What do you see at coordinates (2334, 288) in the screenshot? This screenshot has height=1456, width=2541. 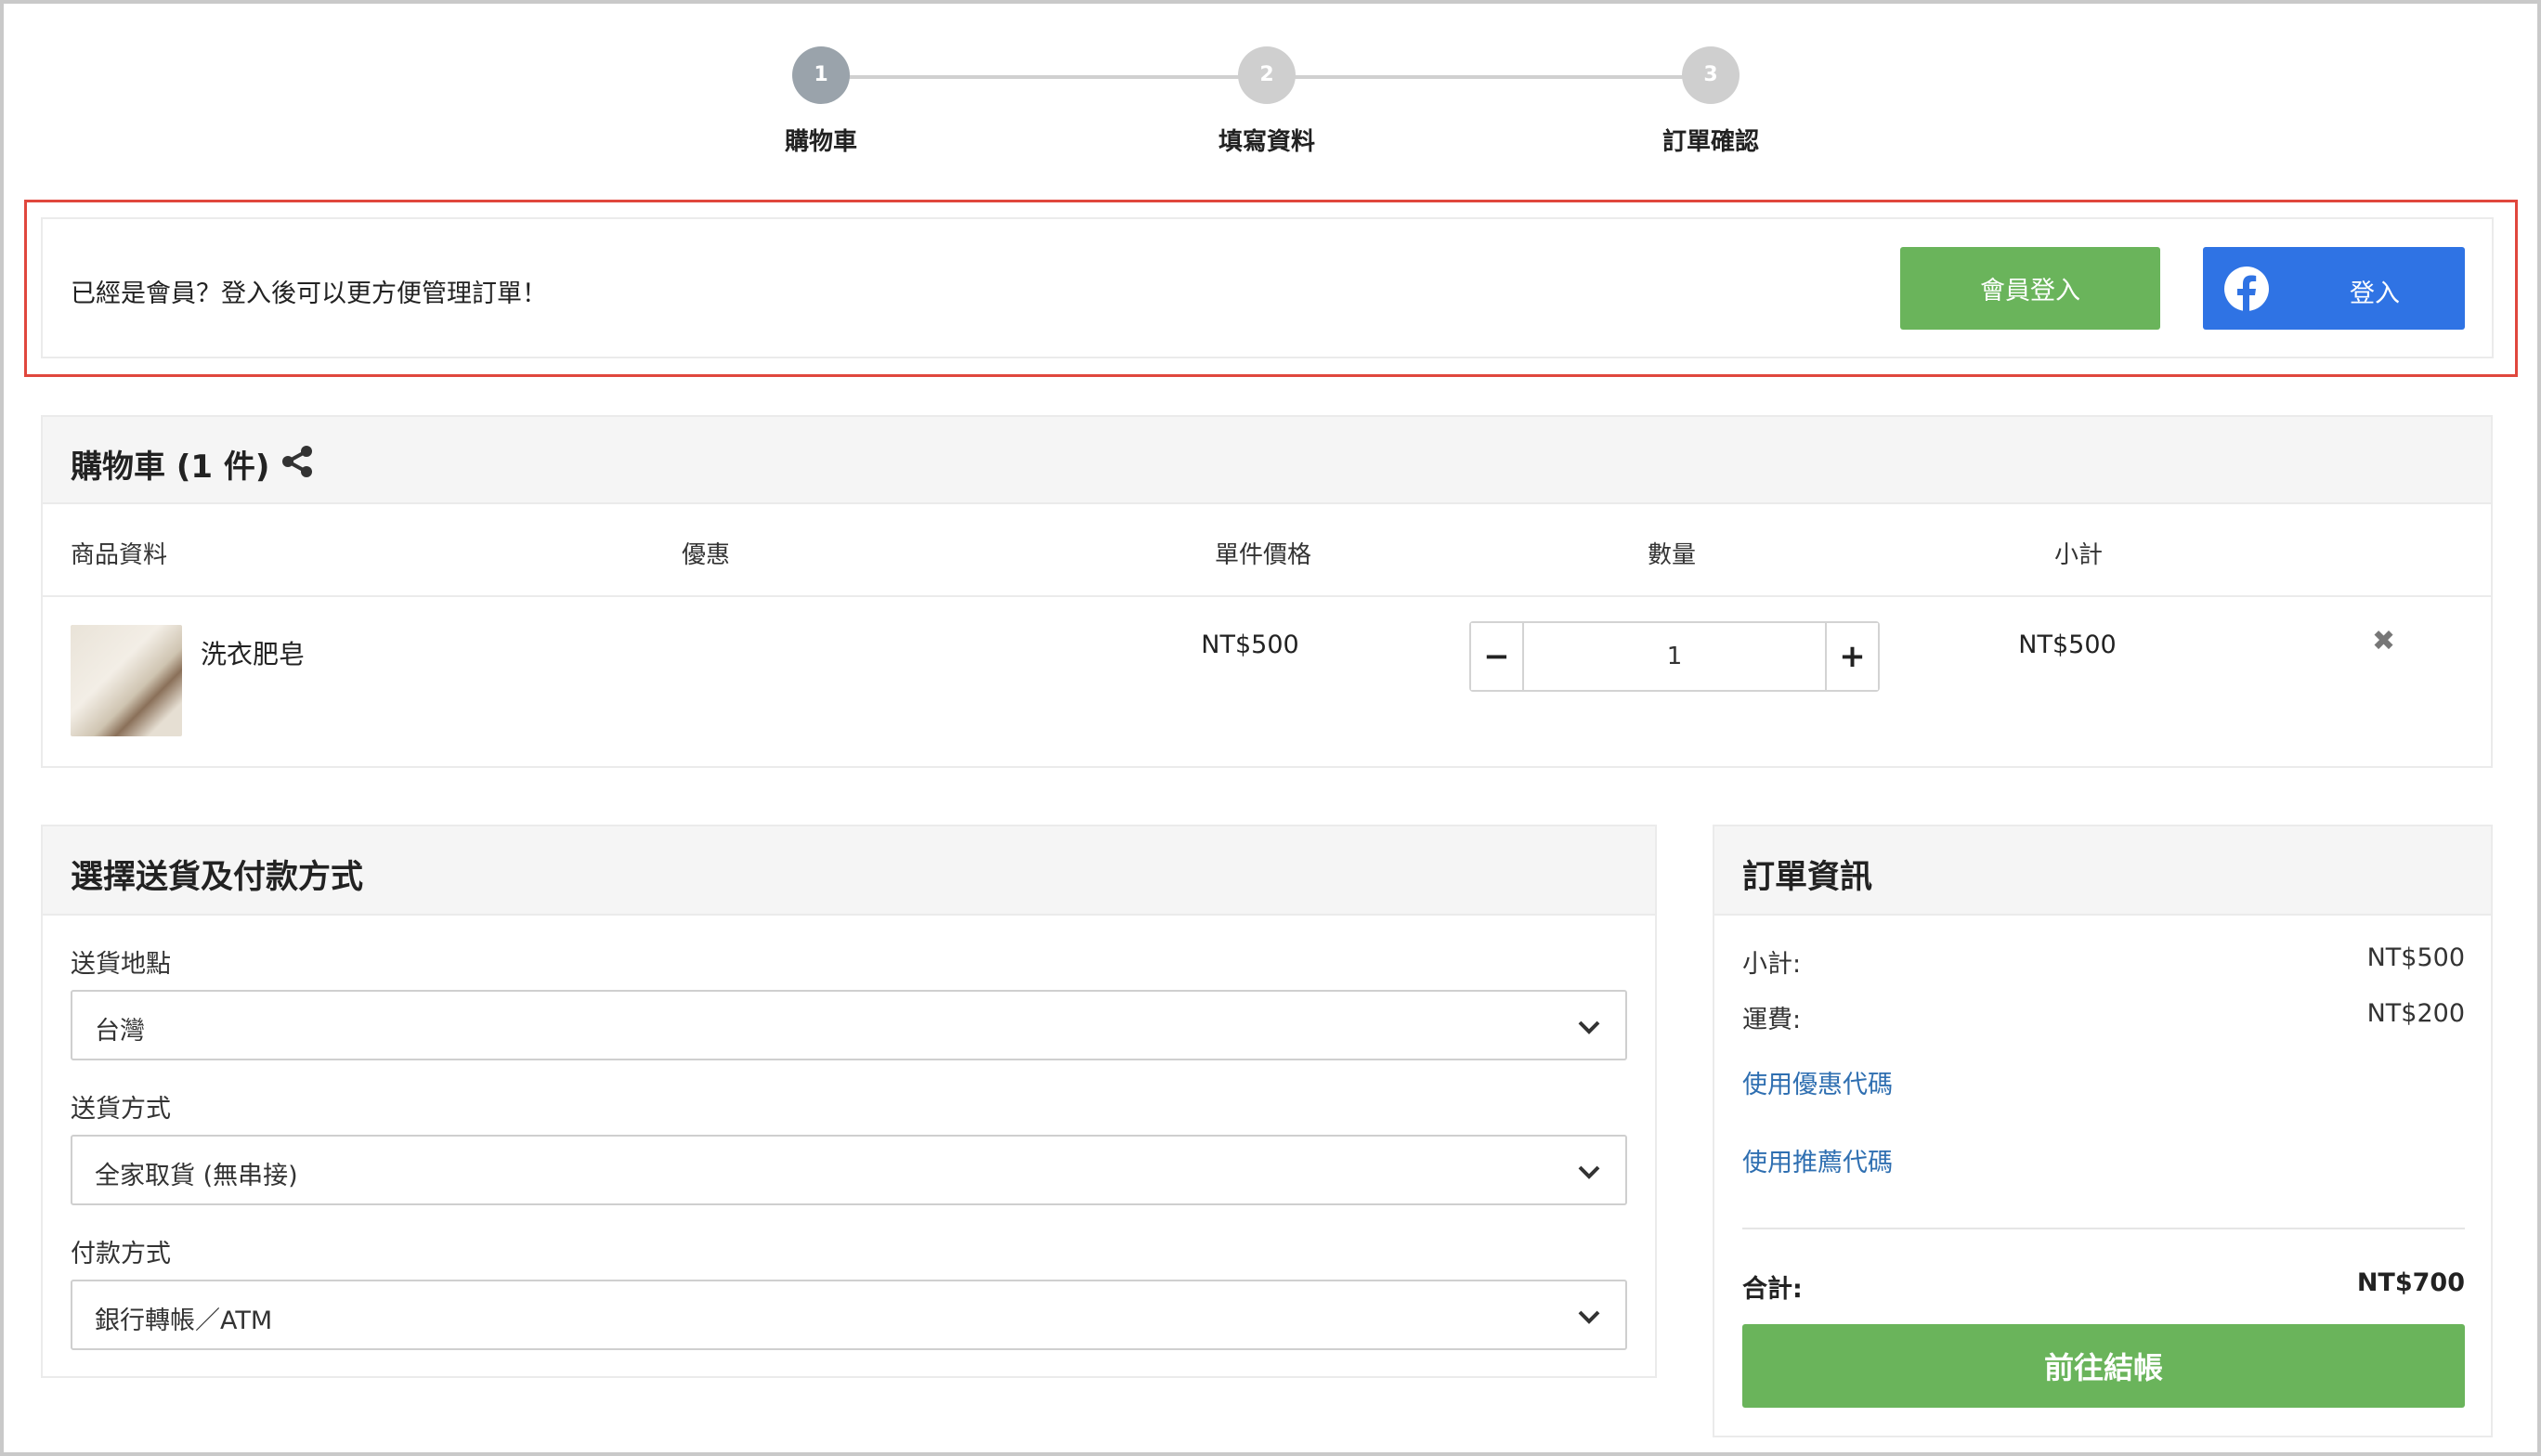 I see `facebook-login-button: 登入` at bounding box center [2334, 288].